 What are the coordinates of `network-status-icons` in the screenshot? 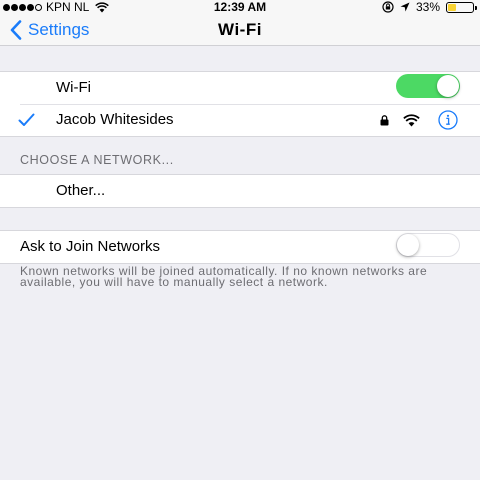 It's located at (421, 120).